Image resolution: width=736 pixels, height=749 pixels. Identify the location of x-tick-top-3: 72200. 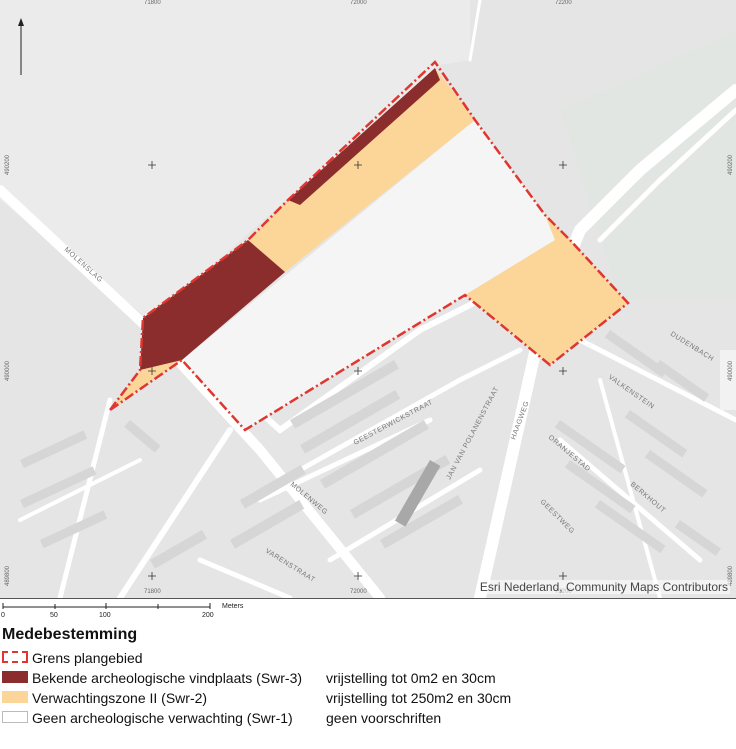
(563, 3).